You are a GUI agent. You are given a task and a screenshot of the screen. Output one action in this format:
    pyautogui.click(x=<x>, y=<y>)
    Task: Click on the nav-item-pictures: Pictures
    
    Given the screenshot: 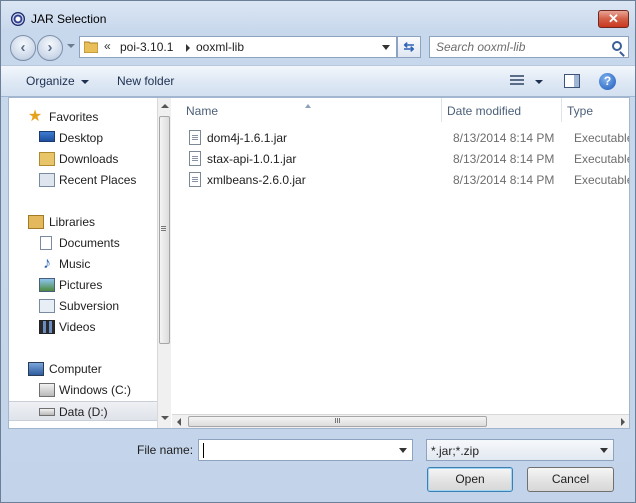 What is the action you would take?
    pyautogui.click(x=83, y=285)
    